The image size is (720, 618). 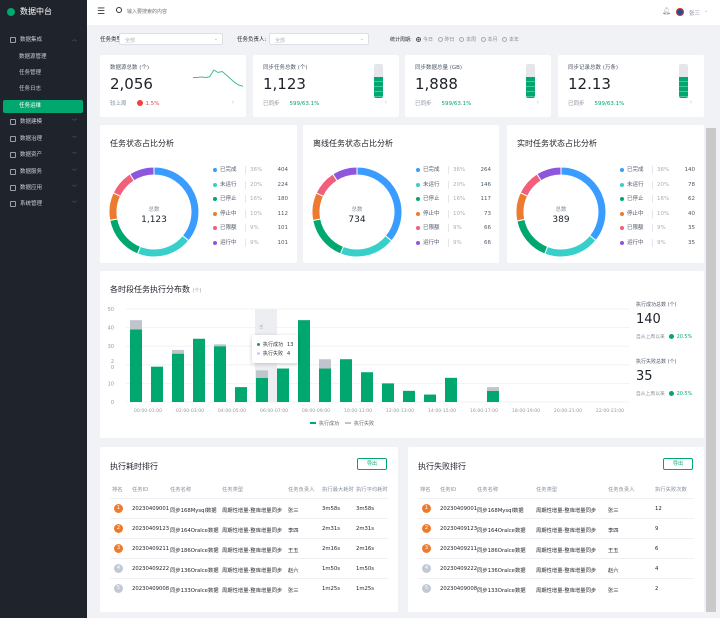 What do you see at coordinates (510, 39) in the screenshot?
I see `period-radio: 本年` at bounding box center [510, 39].